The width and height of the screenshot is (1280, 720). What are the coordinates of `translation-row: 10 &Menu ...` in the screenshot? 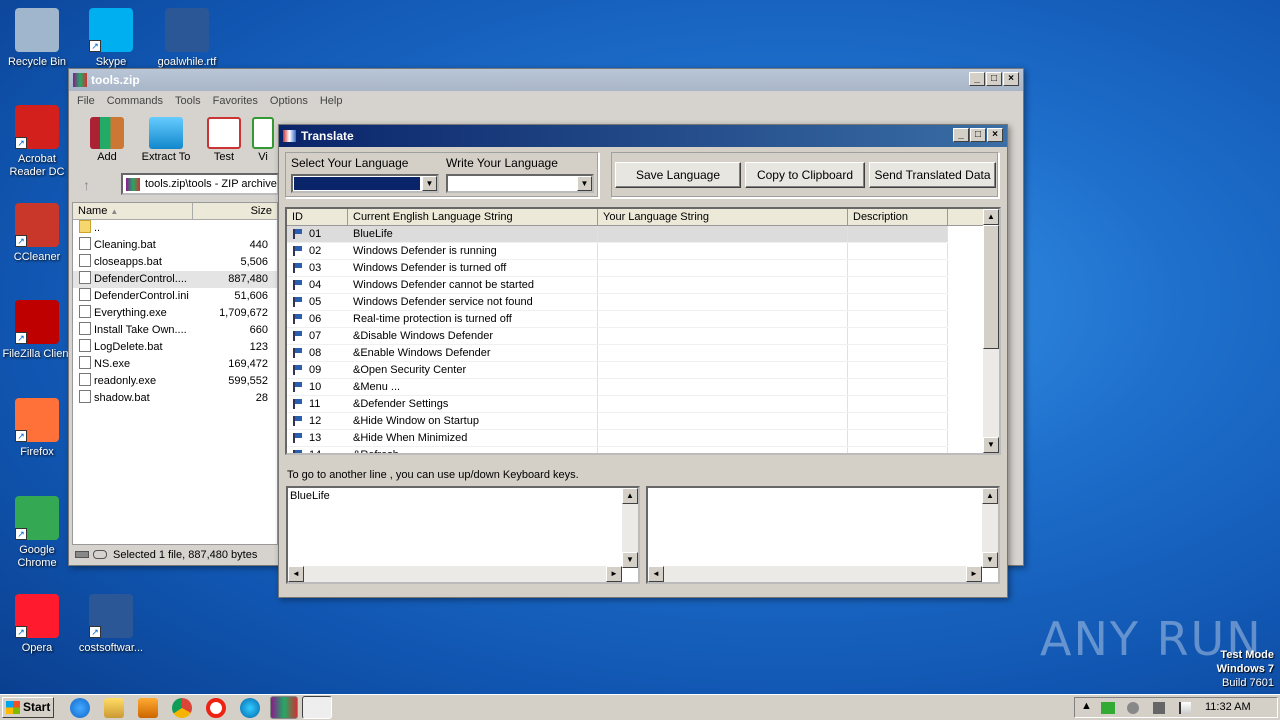 It's located at (617, 387).